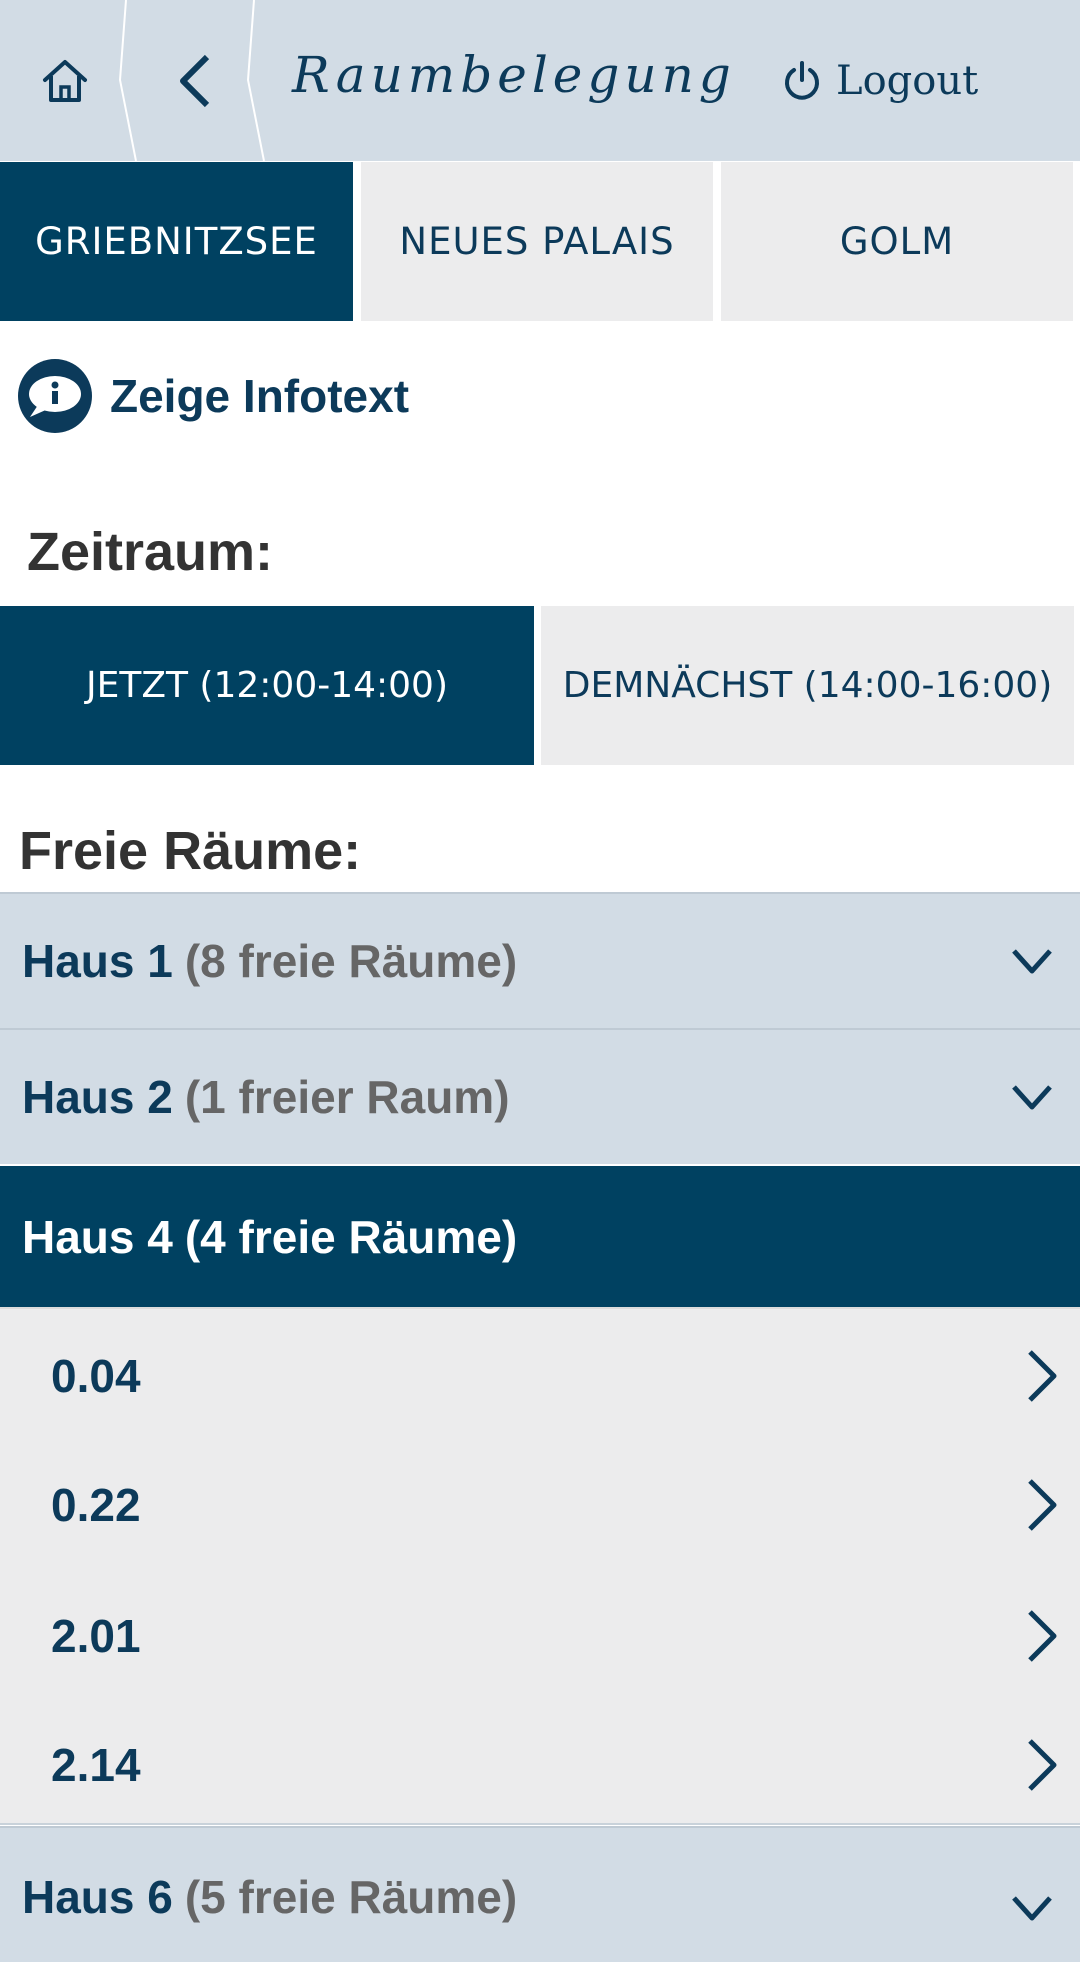  I want to click on room-item: 2.01, so click(540, 1636).